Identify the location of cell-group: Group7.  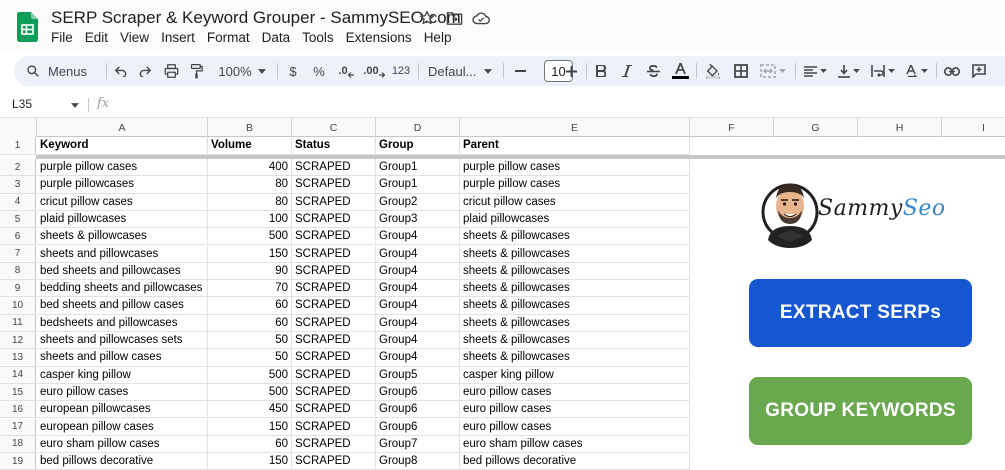
(418, 444).